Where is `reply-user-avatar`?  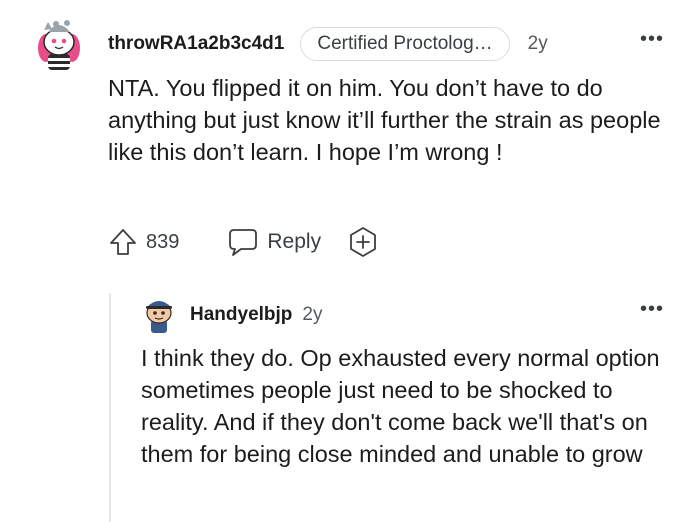 reply-user-avatar is located at coordinates (159, 314).